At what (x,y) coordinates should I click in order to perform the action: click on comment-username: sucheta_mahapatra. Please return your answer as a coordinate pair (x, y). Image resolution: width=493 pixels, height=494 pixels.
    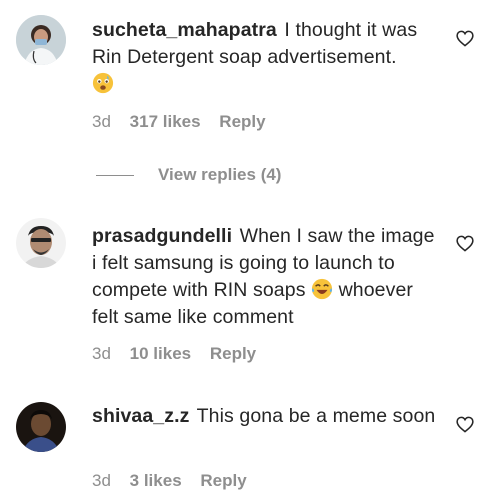
    Looking at the image, I should click on (184, 30).